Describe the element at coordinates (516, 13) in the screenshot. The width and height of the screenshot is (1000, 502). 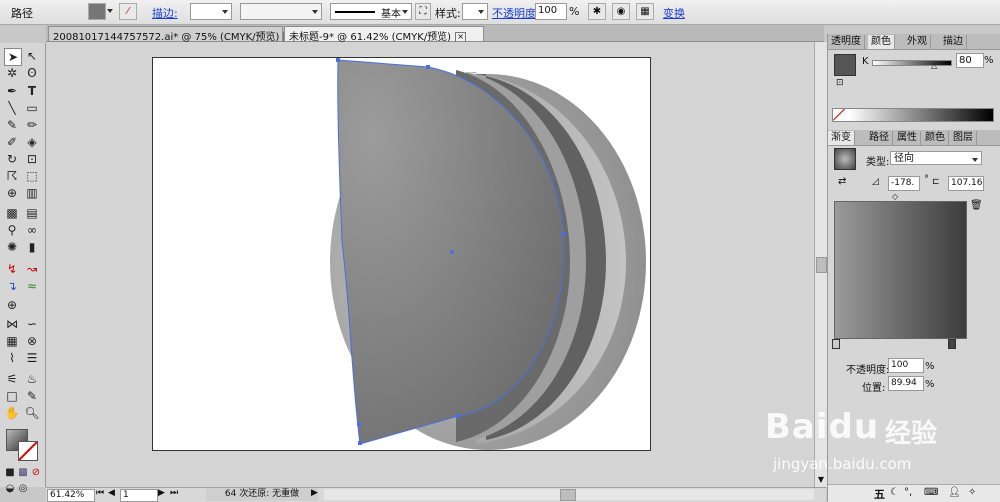
I see `opacity-link: 不透明度:` at that location.